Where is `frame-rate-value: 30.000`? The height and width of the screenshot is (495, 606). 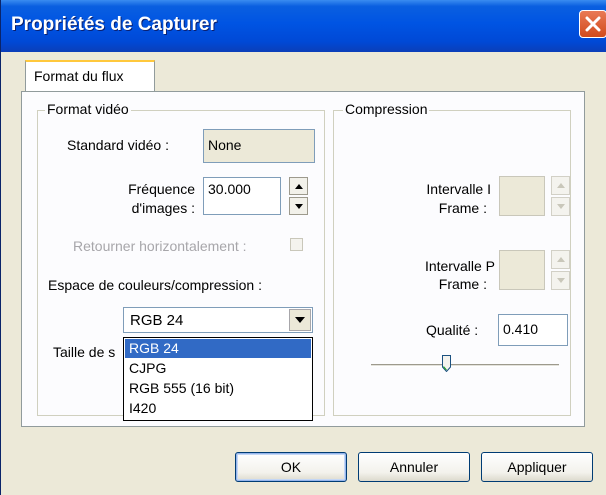
frame-rate-value: 30.000 is located at coordinates (229, 189).